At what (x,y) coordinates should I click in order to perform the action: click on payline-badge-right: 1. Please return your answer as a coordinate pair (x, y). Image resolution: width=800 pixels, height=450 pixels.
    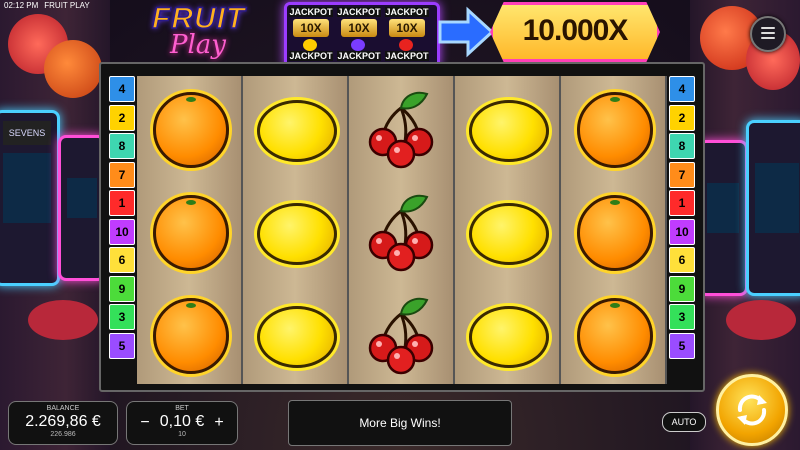
    Looking at the image, I should click on (682, 203).